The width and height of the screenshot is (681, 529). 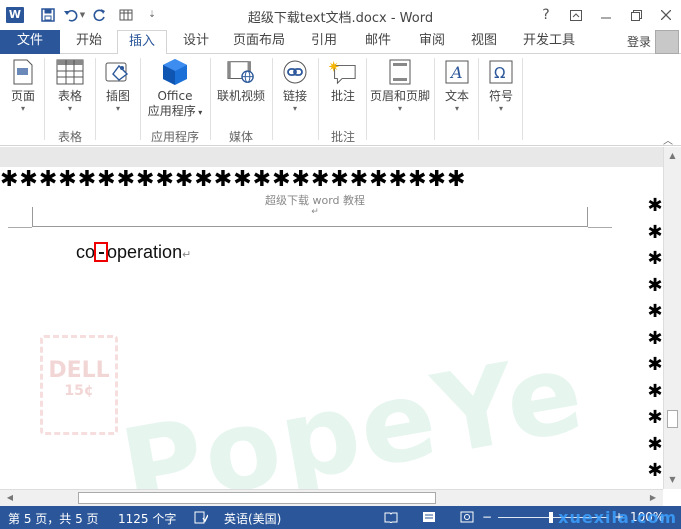 I want to click on site-watermark: xuexila.com, so click(x=617, y=517).